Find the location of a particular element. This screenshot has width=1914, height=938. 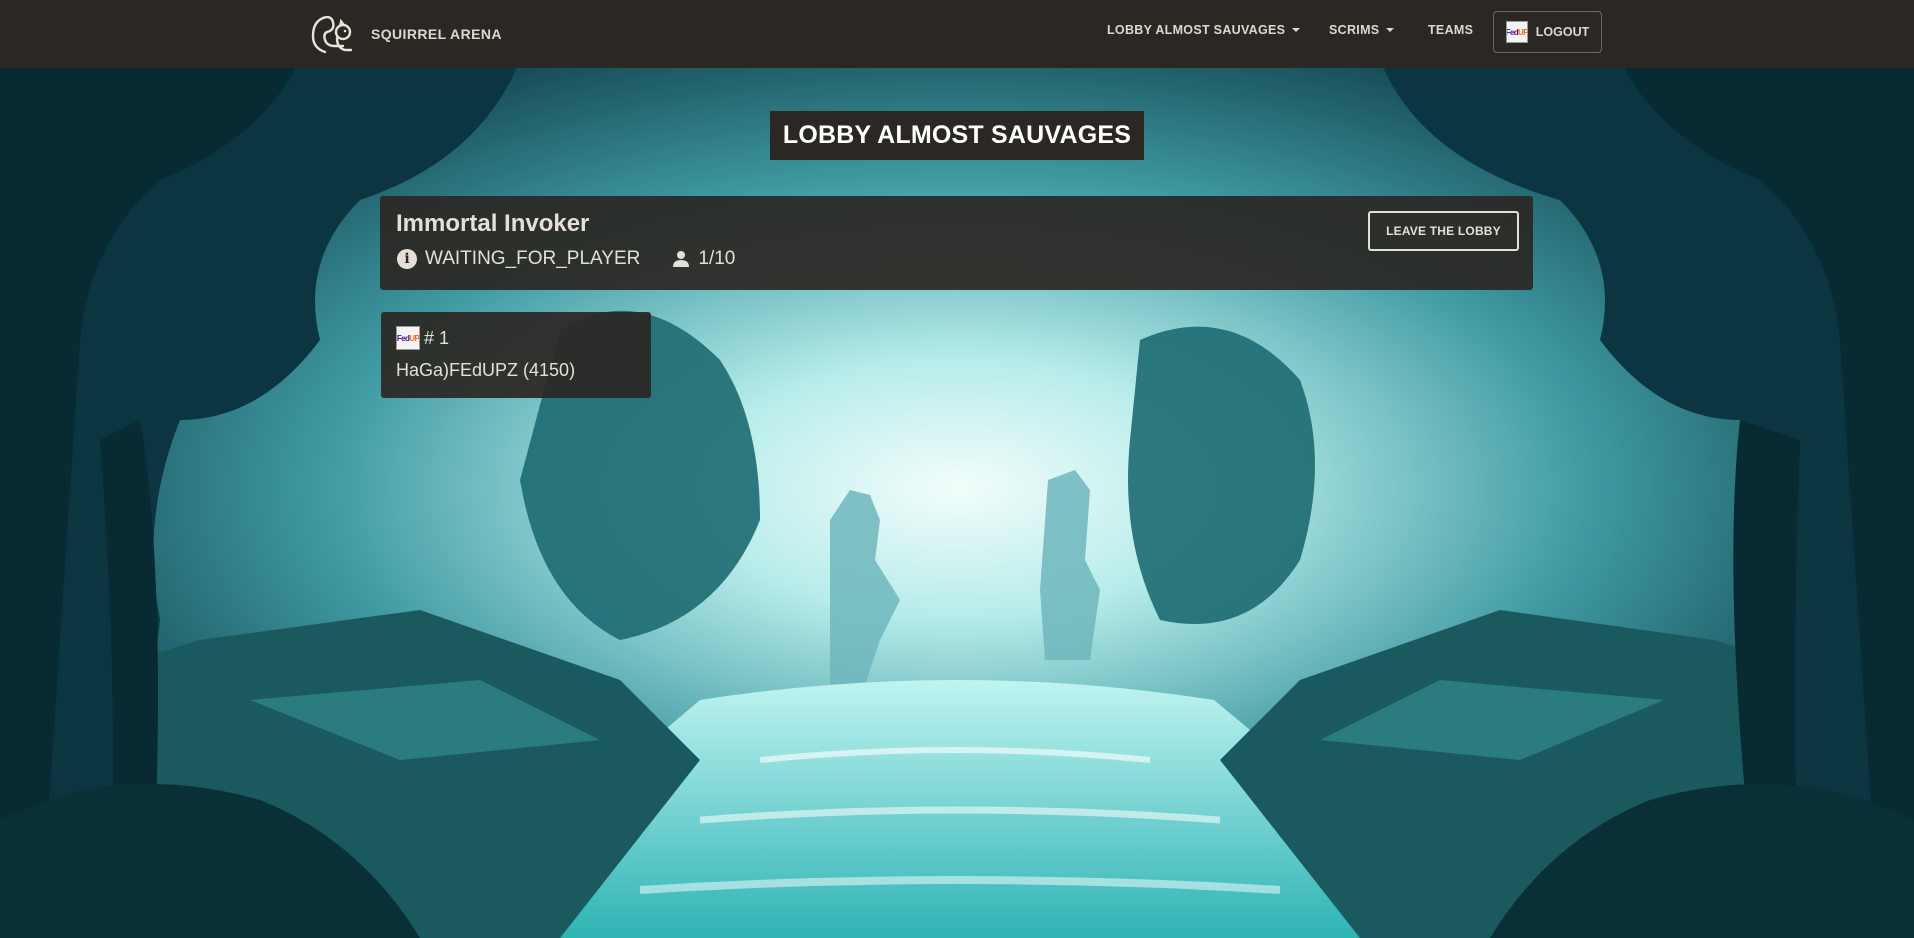

squirrel-icon is located at coordinates (332, 34).